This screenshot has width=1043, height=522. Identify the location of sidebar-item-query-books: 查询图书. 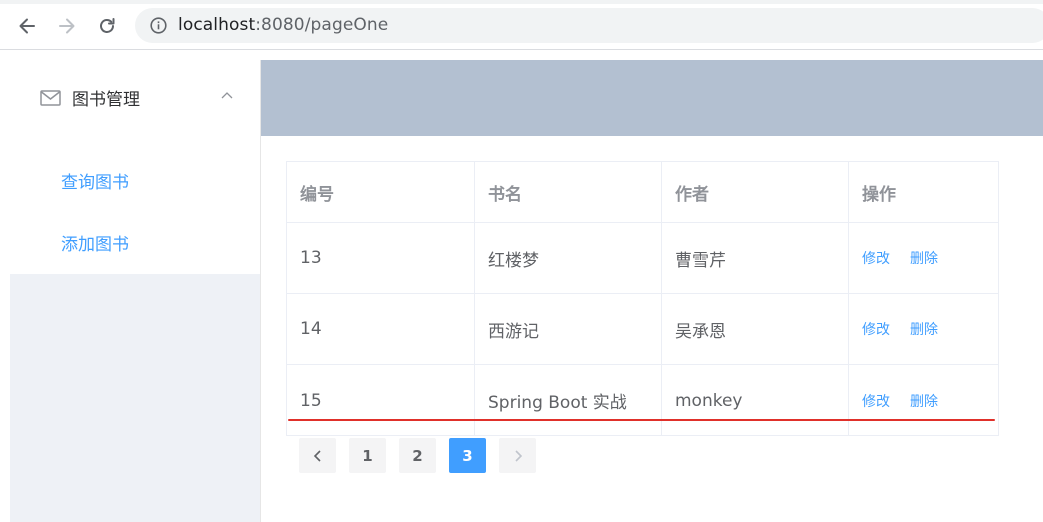
(135, 180).